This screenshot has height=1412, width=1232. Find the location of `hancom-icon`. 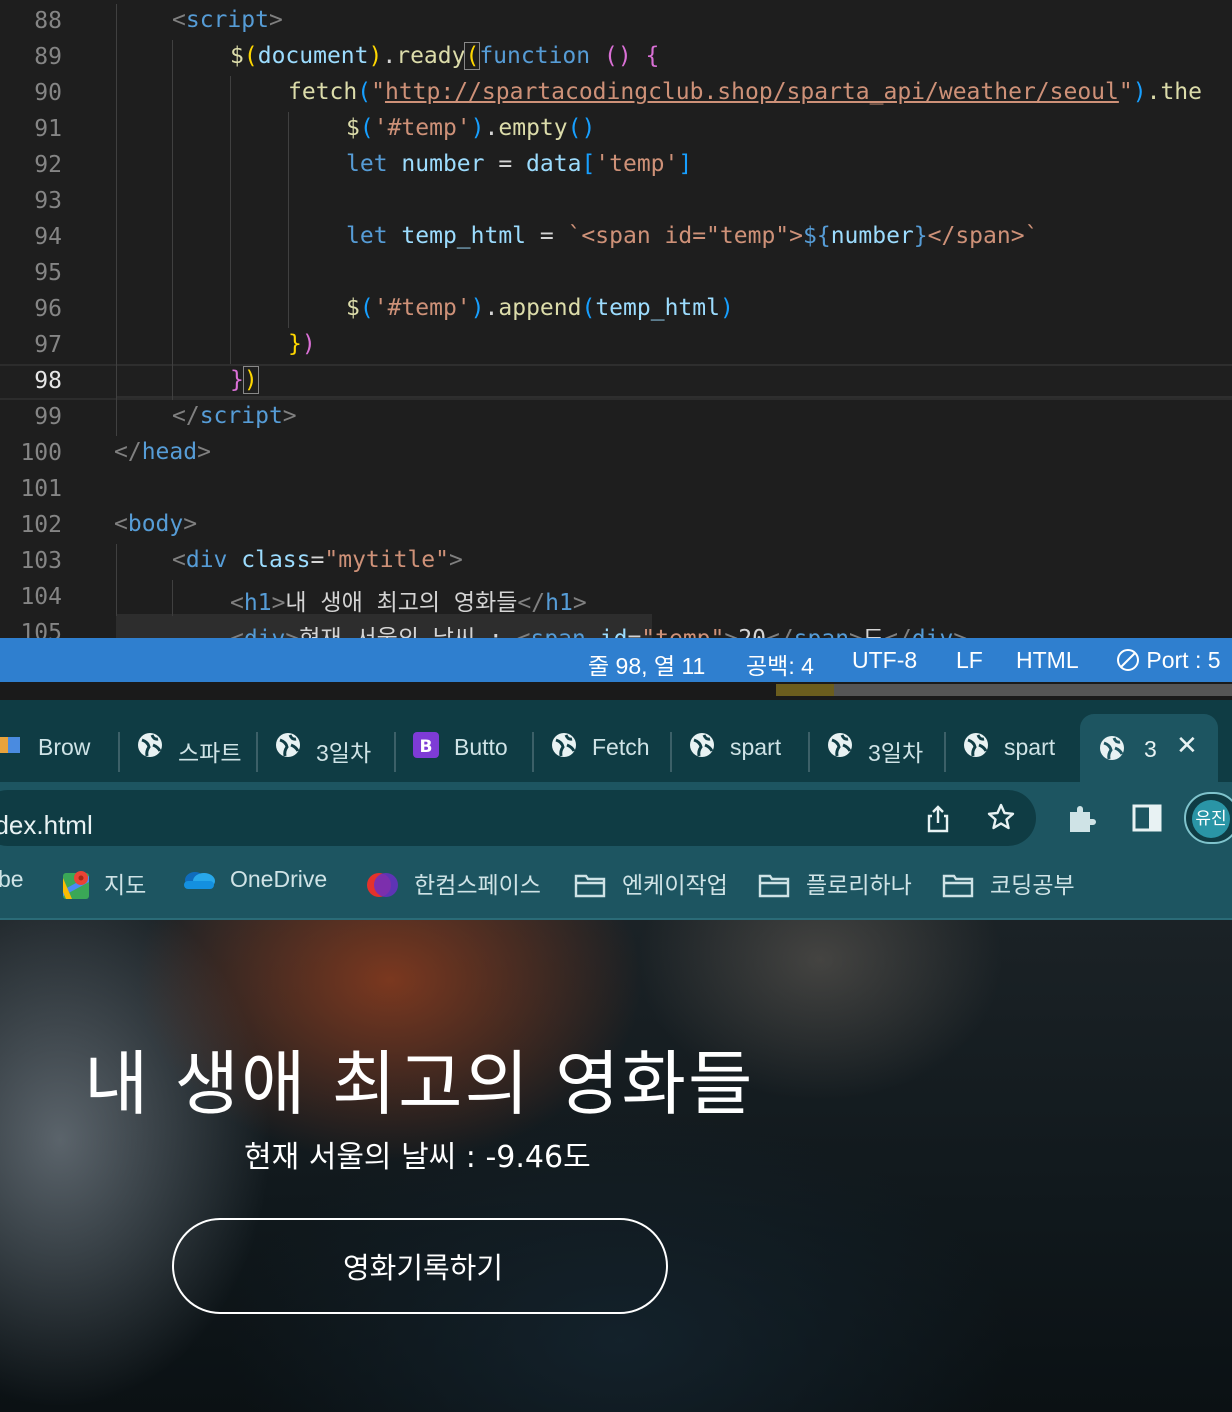

hancom-icon is located at coordinates (382, 885).